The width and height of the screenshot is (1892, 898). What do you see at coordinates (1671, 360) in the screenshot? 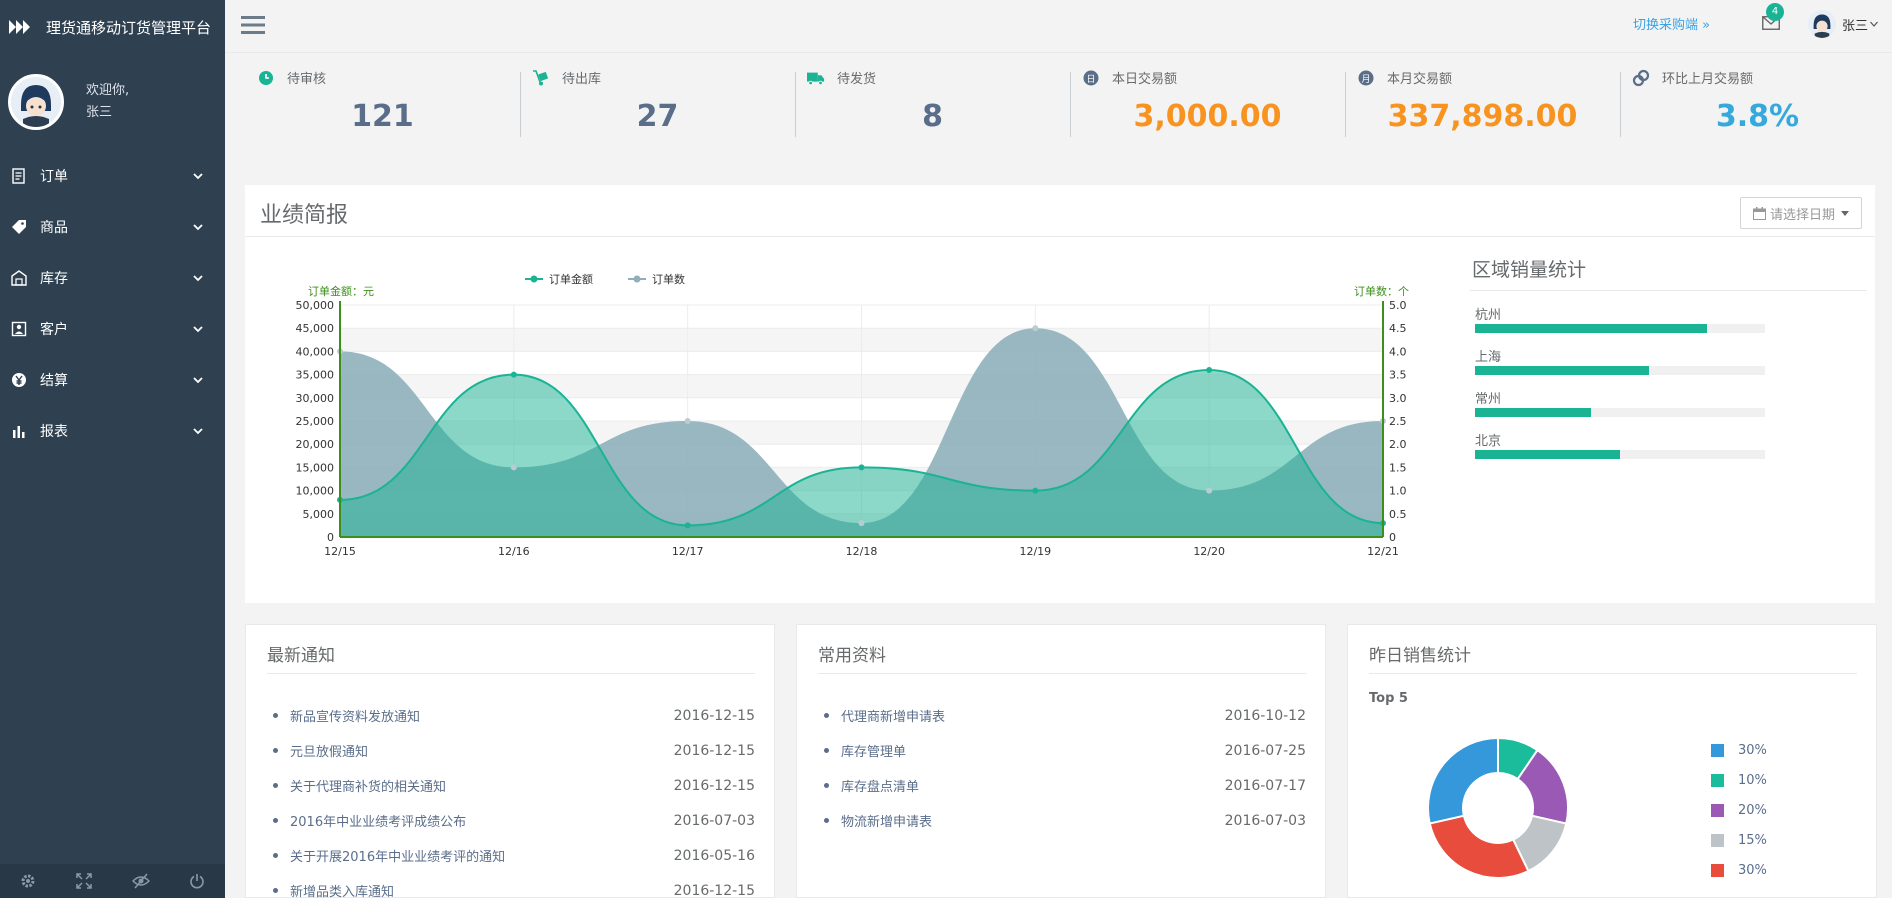
I see `region-bar-1: 上海` at bounding box center [1671, 360].